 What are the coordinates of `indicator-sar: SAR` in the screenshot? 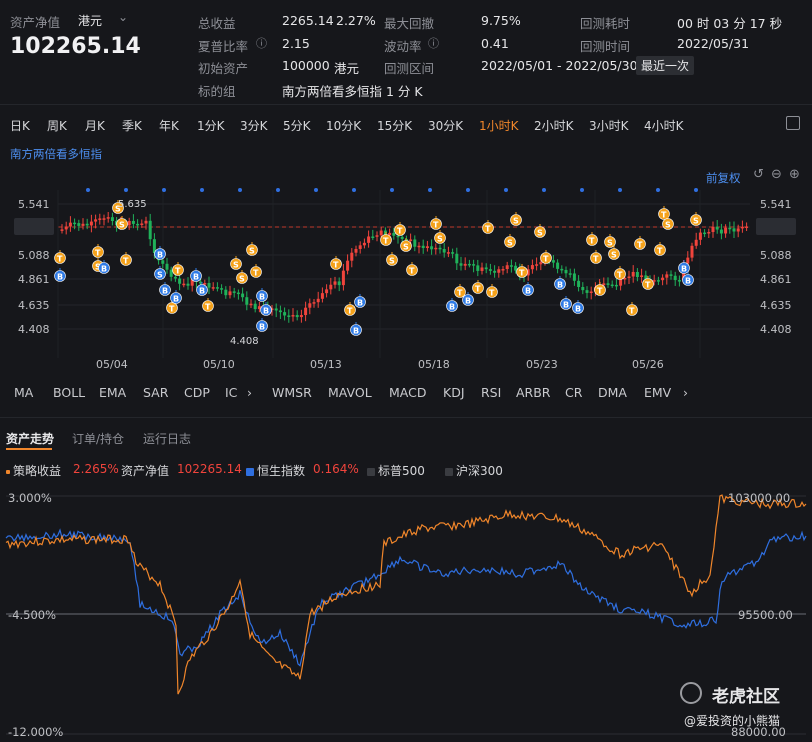 It's located at (155, 392).